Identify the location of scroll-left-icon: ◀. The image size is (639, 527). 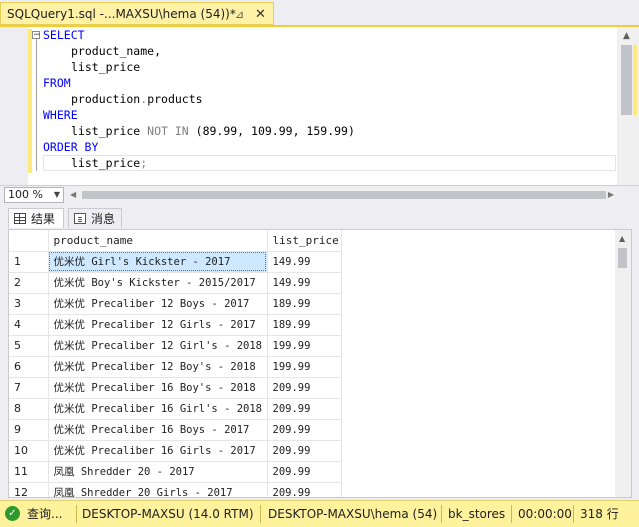
(73, 195).